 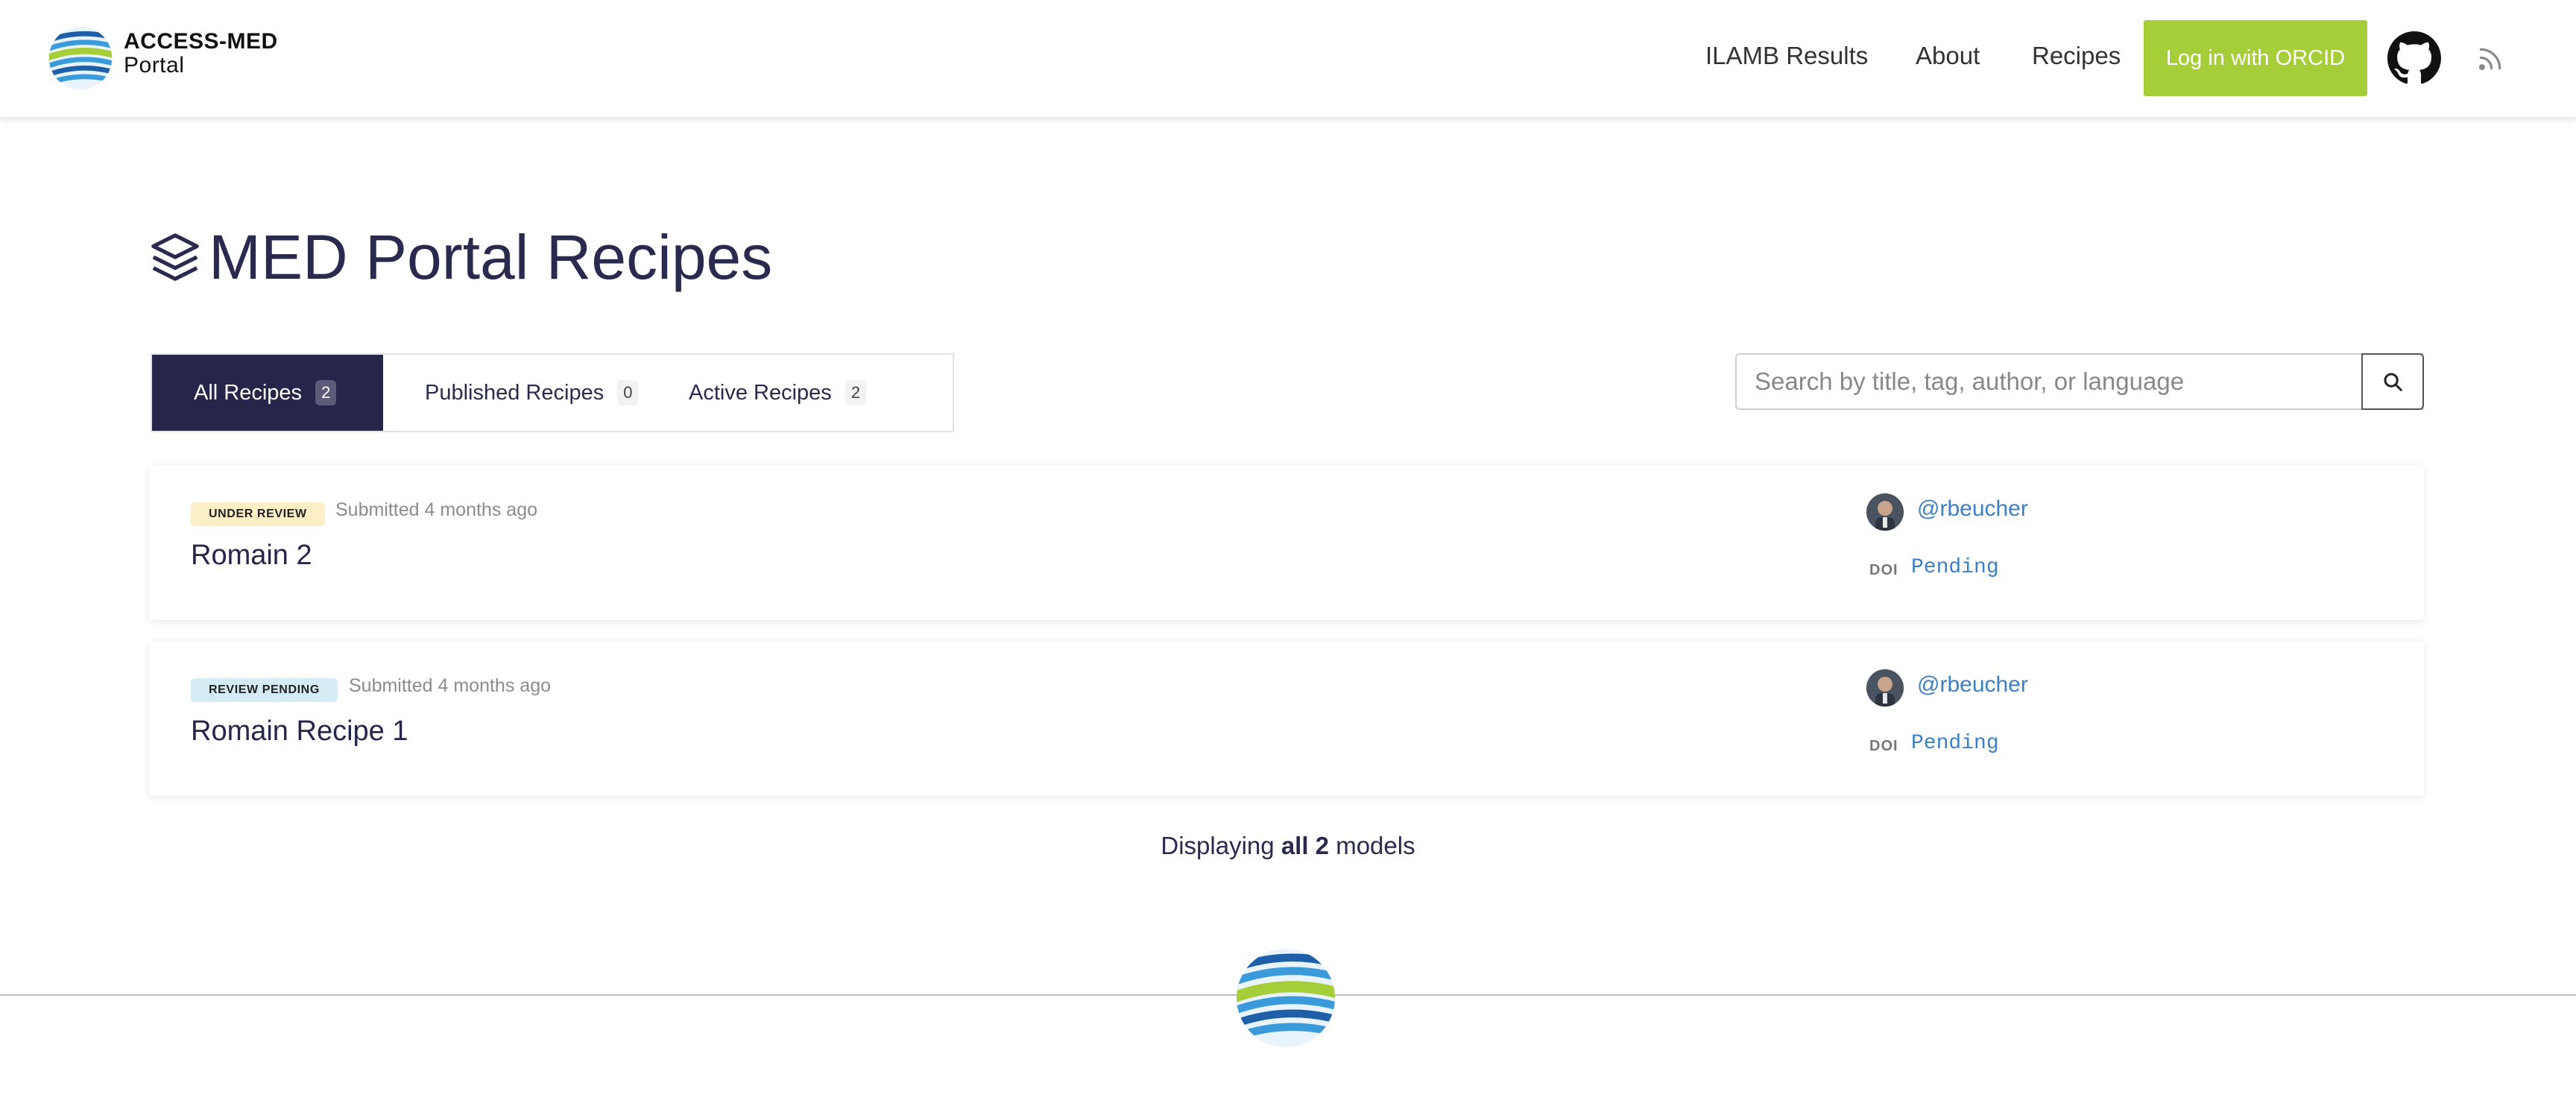 I want to click on tab-published-recipes-label: Published Recipes, so click(x=515, y=393).